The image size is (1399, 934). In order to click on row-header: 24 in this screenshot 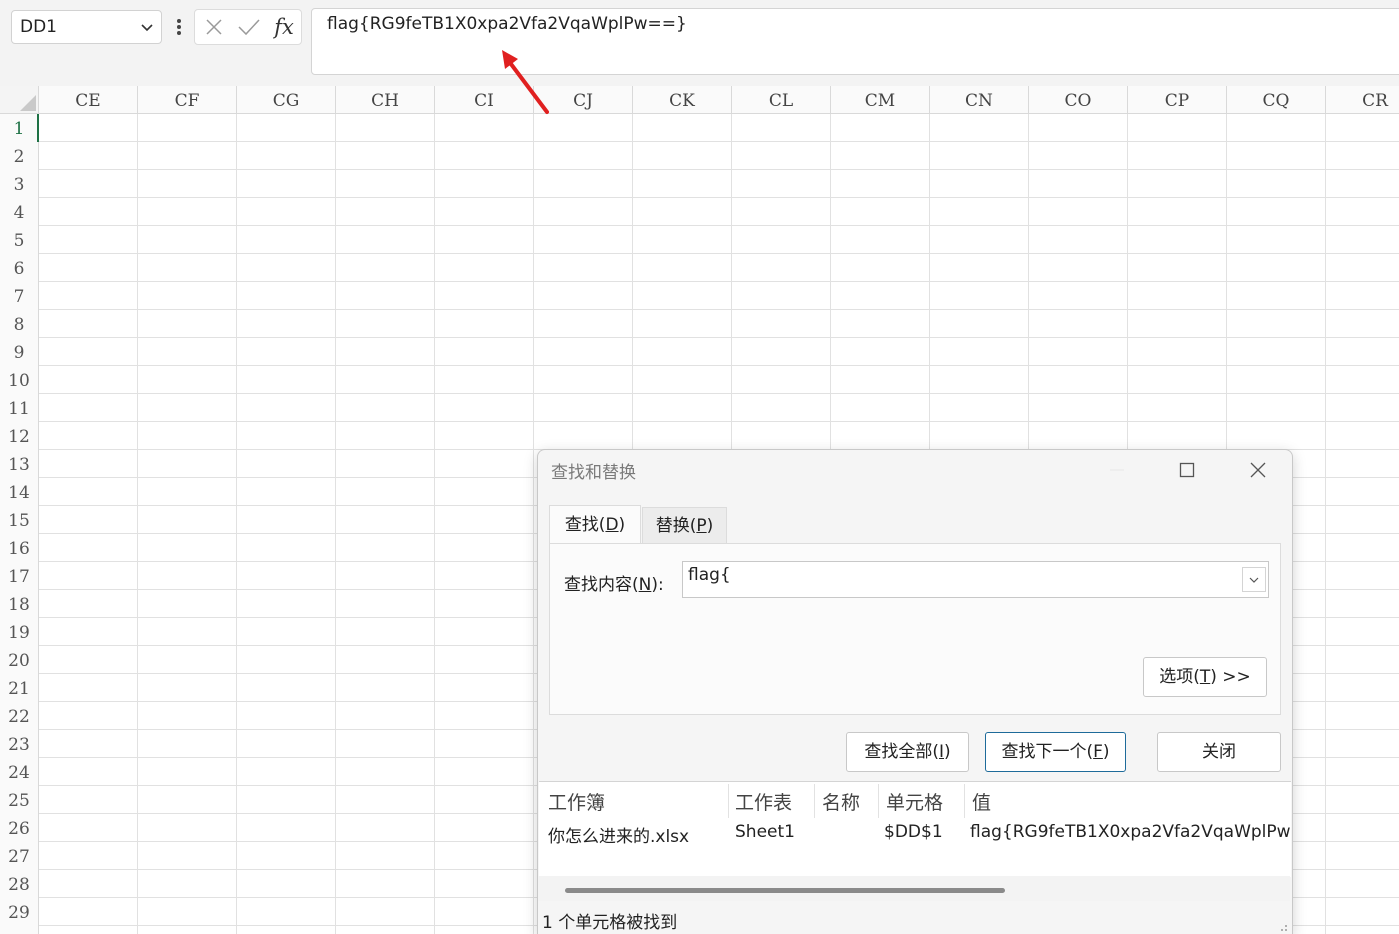, I will do `click(19, 772)`.